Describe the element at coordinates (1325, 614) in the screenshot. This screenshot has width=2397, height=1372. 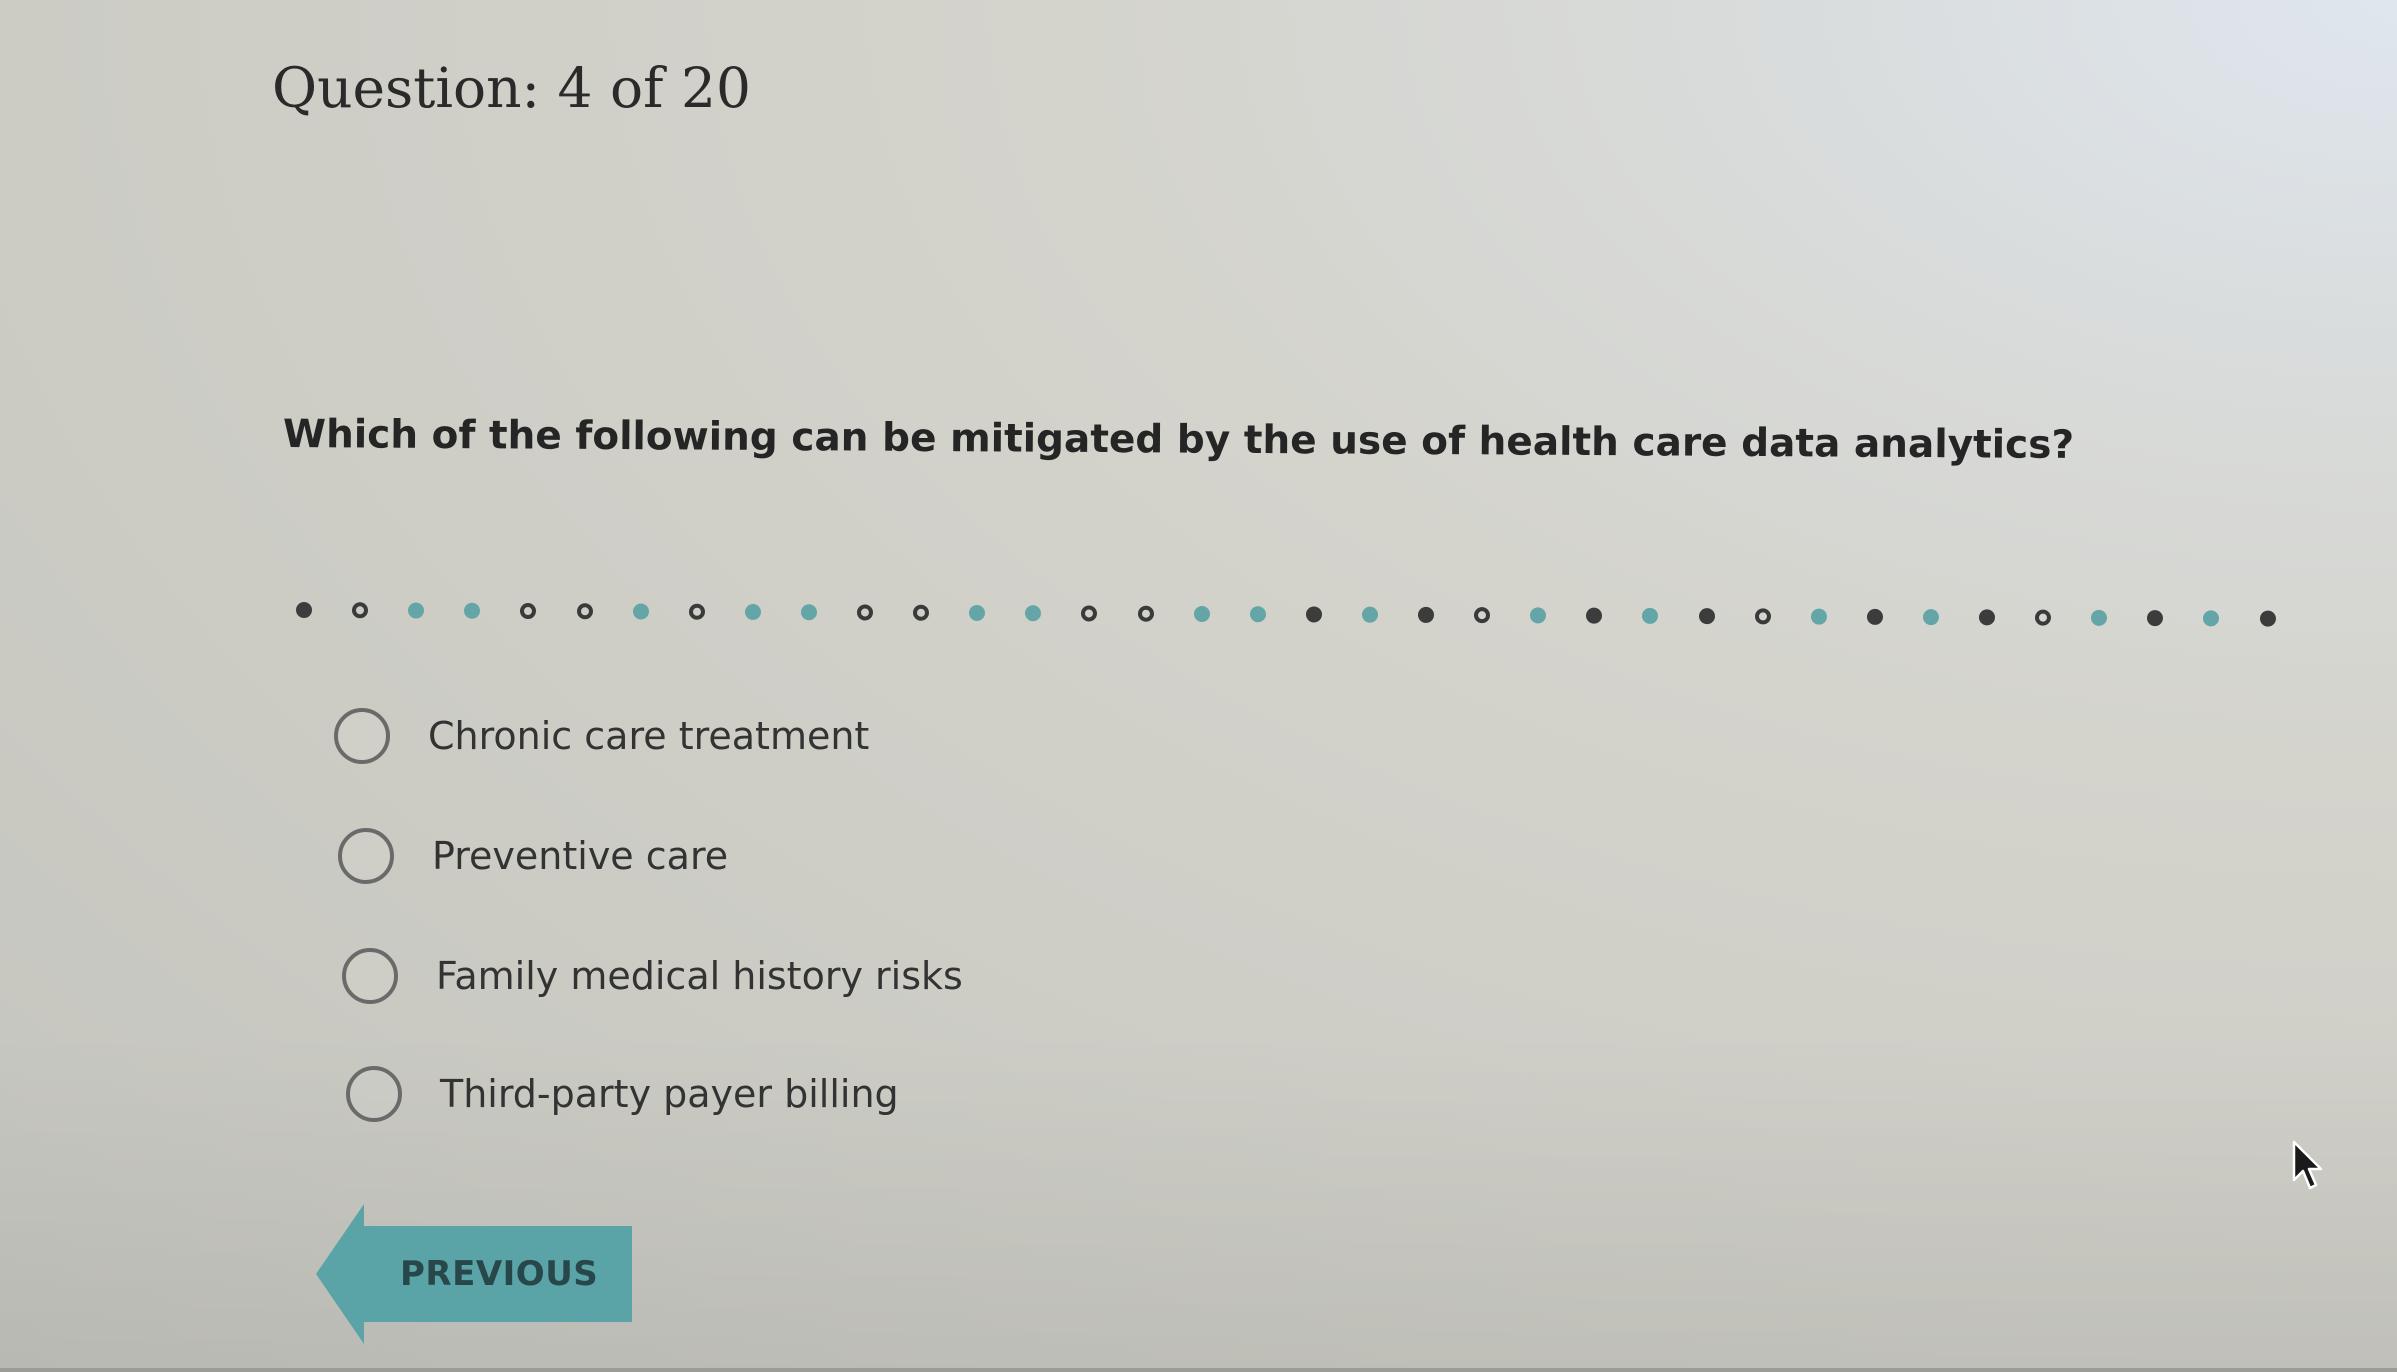
I see `question-progress-dots` at that location.